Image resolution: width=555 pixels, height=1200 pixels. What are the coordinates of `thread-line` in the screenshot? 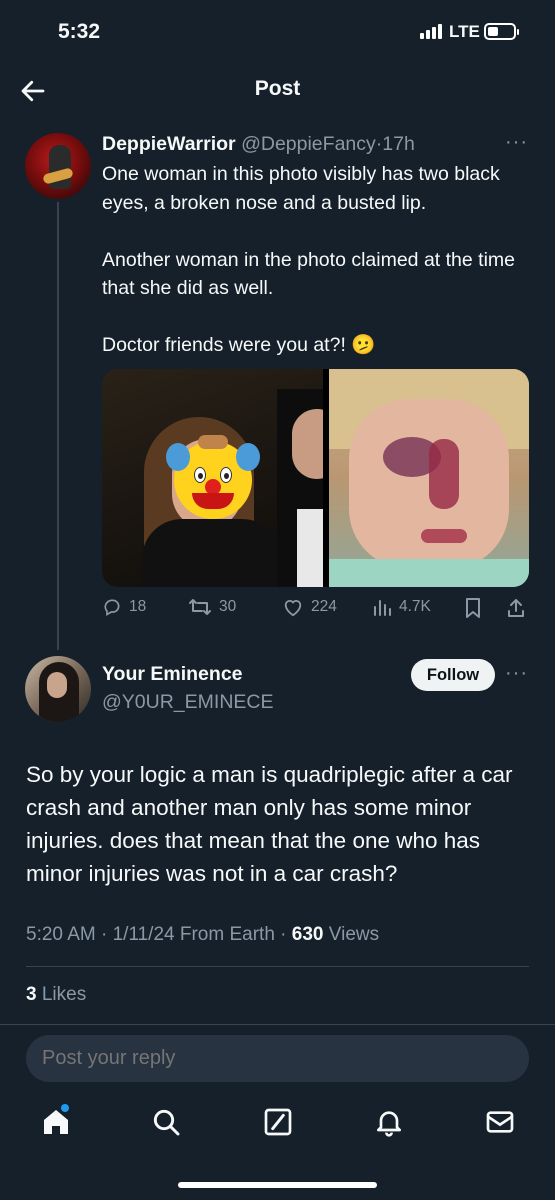 It's located at (58, 426).